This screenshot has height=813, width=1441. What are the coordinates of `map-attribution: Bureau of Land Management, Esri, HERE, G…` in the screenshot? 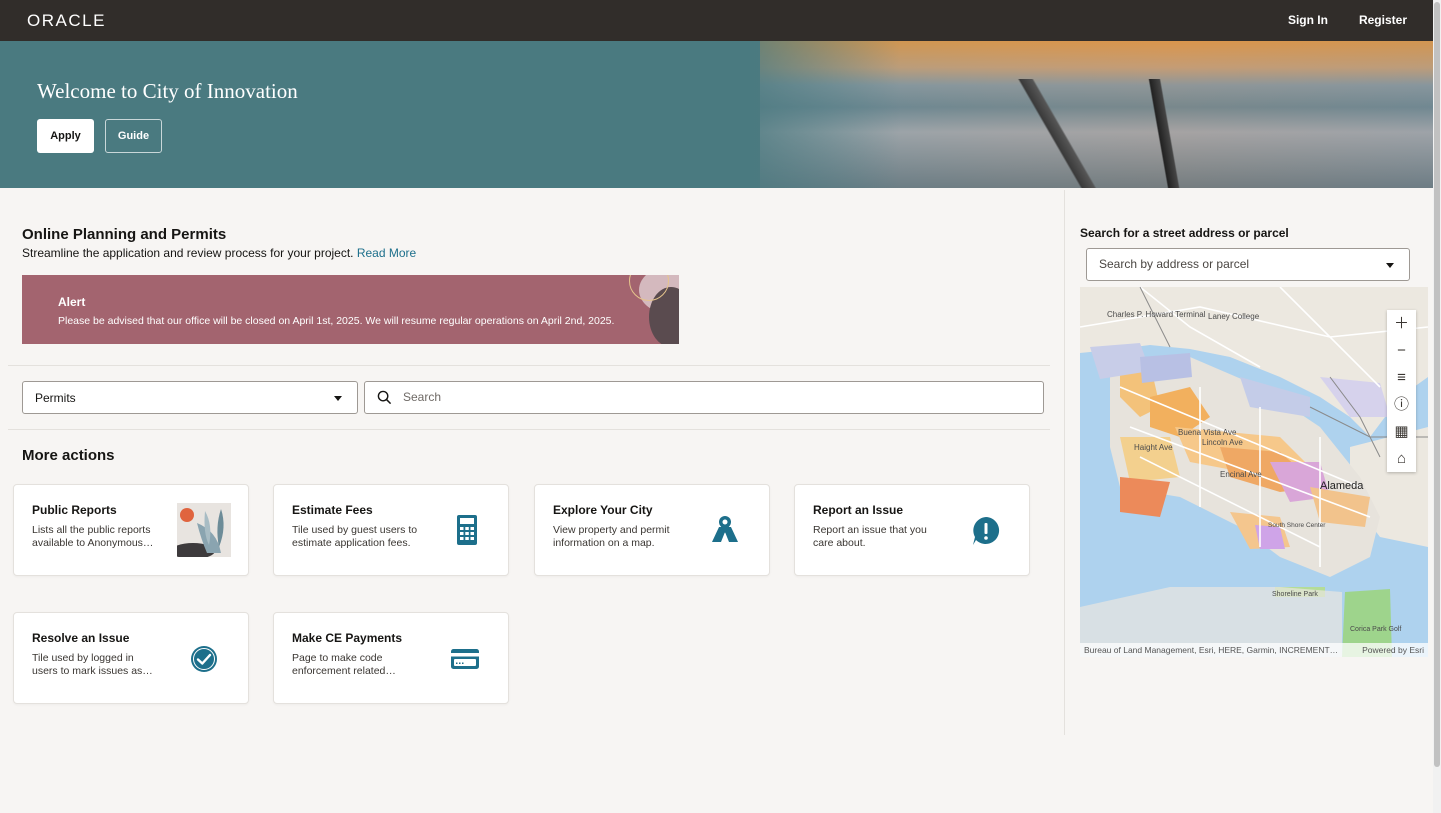 It's located at (1254, 650).